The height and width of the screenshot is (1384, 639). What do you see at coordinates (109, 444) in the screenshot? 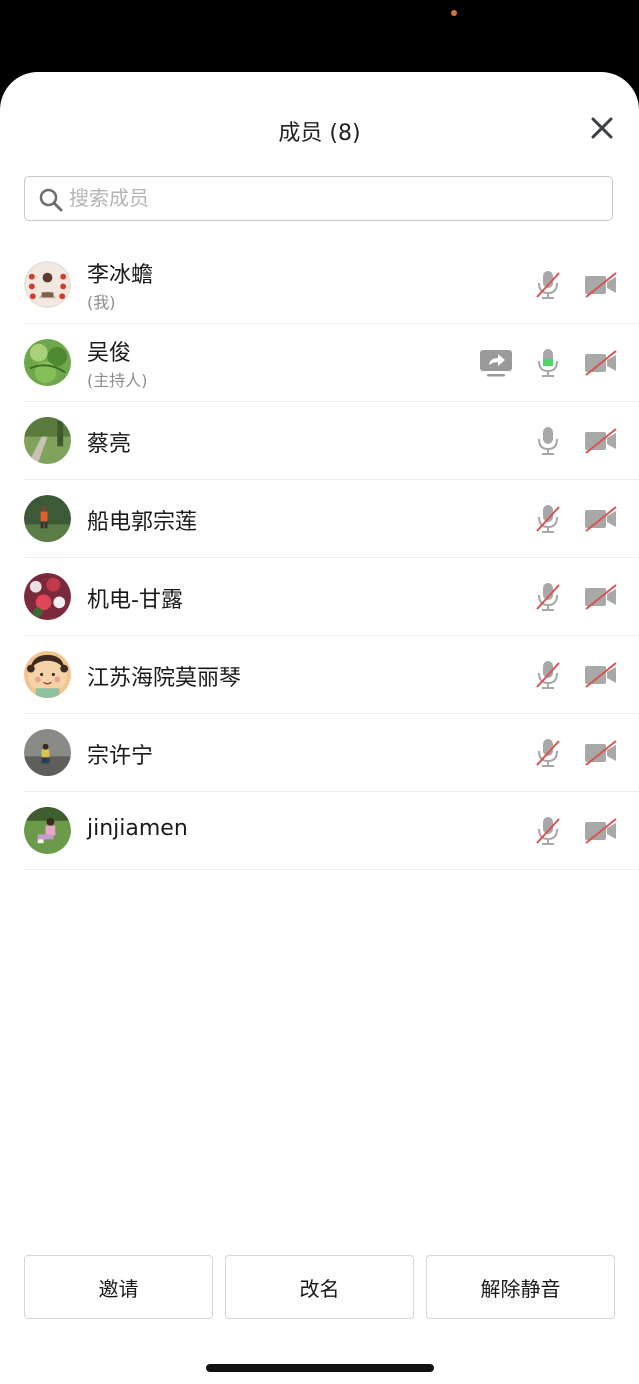
I see `member-name: 蔡亮` at bounding box center [109, 444].